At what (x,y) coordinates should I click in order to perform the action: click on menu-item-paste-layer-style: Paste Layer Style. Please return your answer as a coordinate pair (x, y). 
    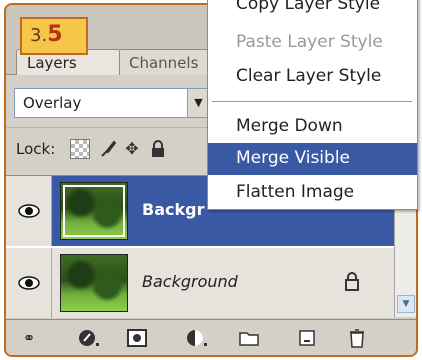
    Looking at the image, I should click on (309, 42).